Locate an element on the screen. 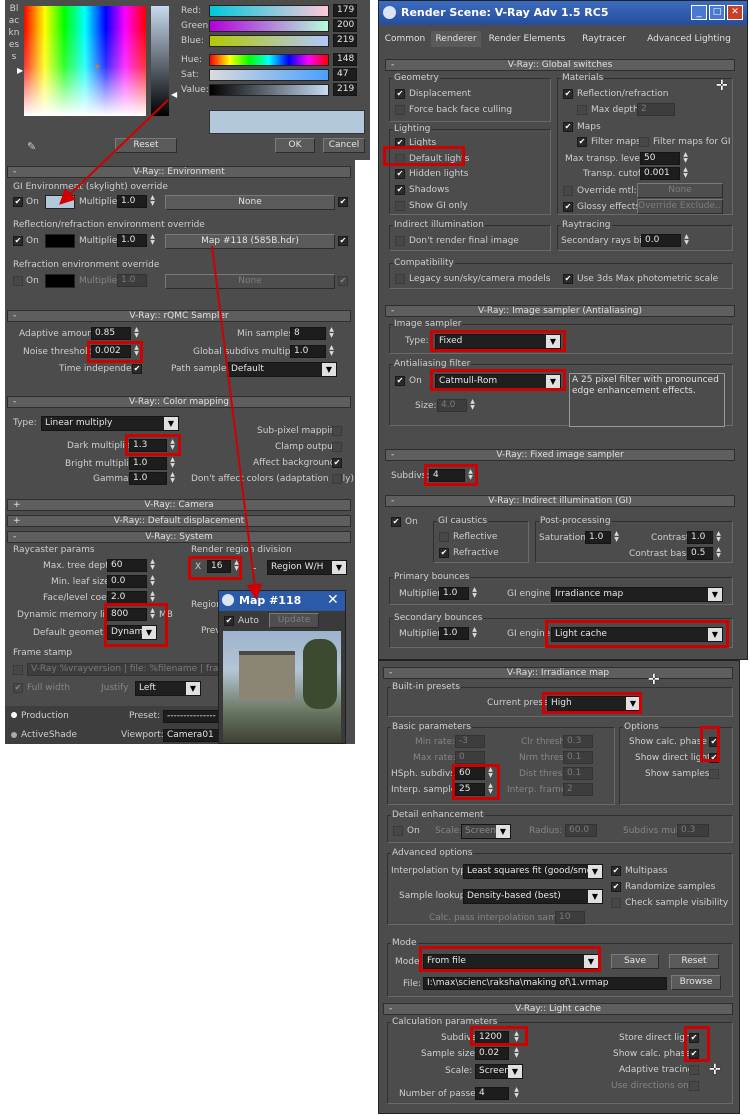 The width and height of the screenshot is (750, 1116). arrow-color-to-swatch is located at coordinates (114, 152).